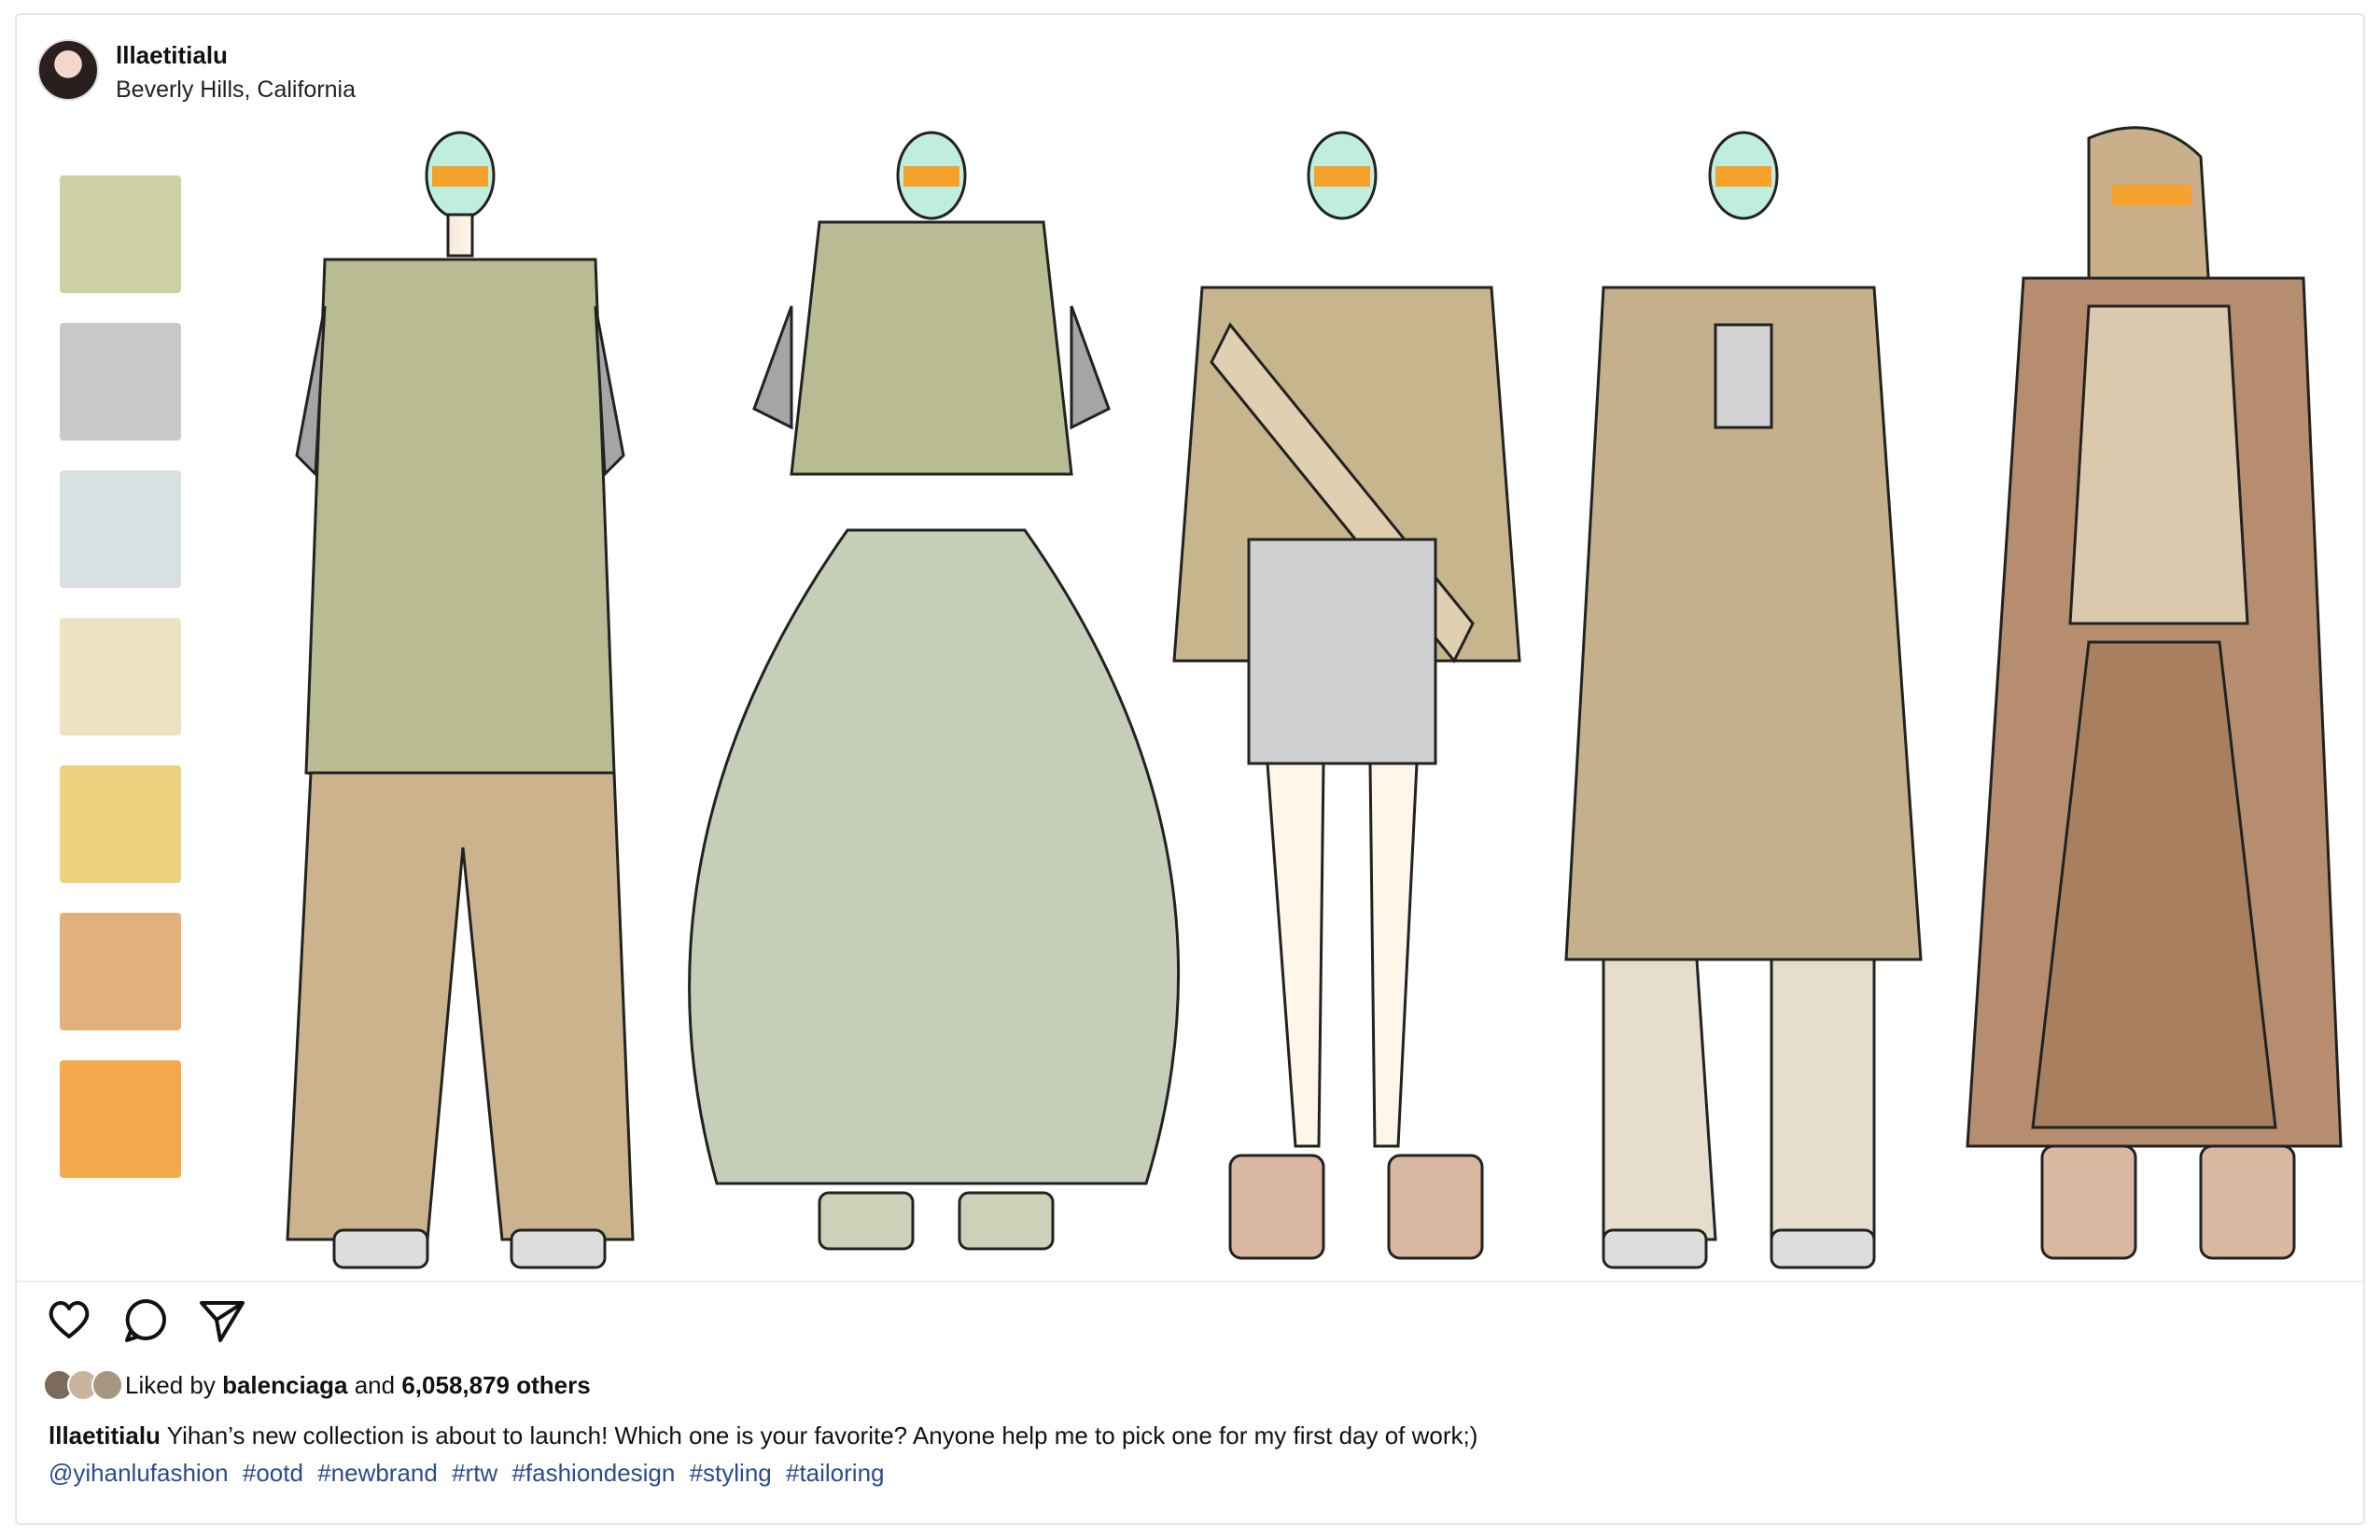 This screenshot has width=2380, height=1540. I want to click on liker-username: balenciaga, so click(284, 1385).